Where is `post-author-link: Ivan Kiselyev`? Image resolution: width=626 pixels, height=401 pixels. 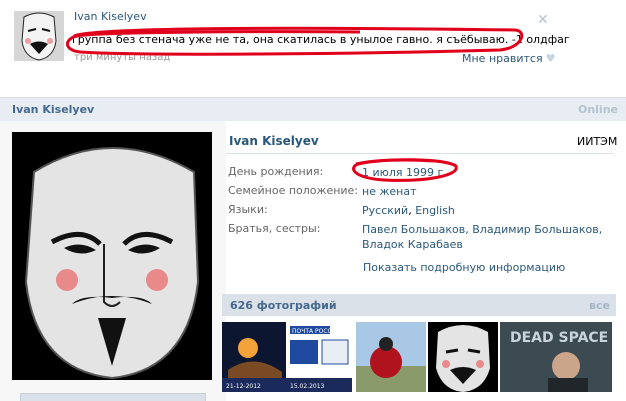 post-author-link: Ivan Kiselyev is located at coordinates (110, 16).